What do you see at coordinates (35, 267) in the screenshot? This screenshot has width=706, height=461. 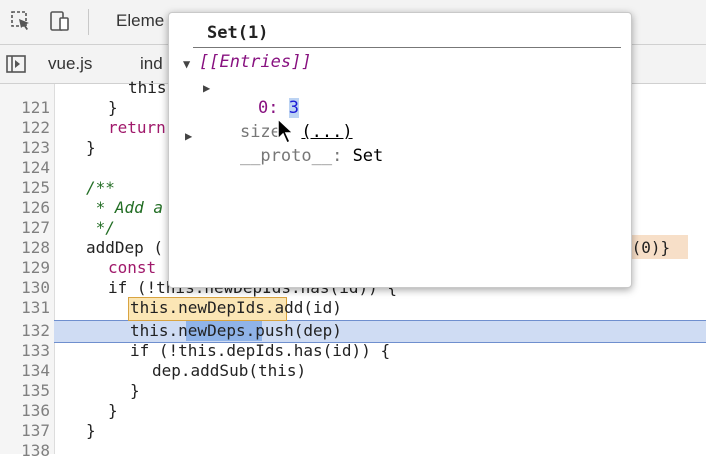 I see `line-number: 129` at bounding box center [35, 267].